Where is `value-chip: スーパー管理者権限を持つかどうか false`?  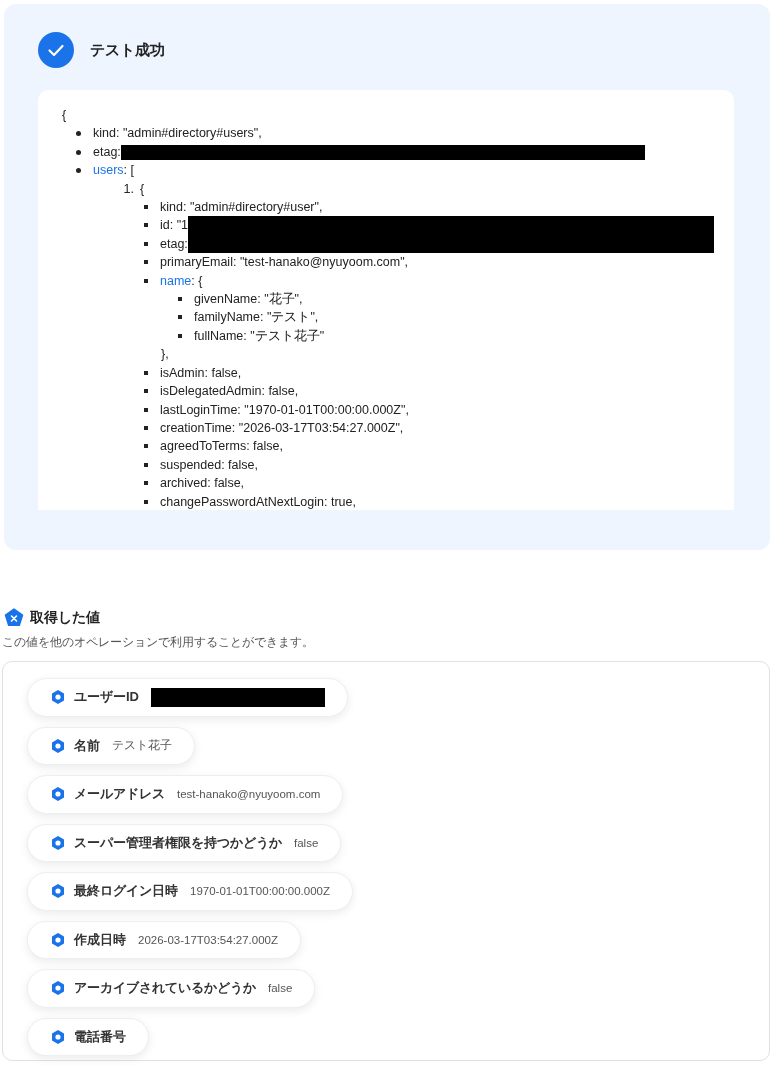
value-chip: スーパー管理者権限を持つかどうか false is located at coordinates (184, 842).